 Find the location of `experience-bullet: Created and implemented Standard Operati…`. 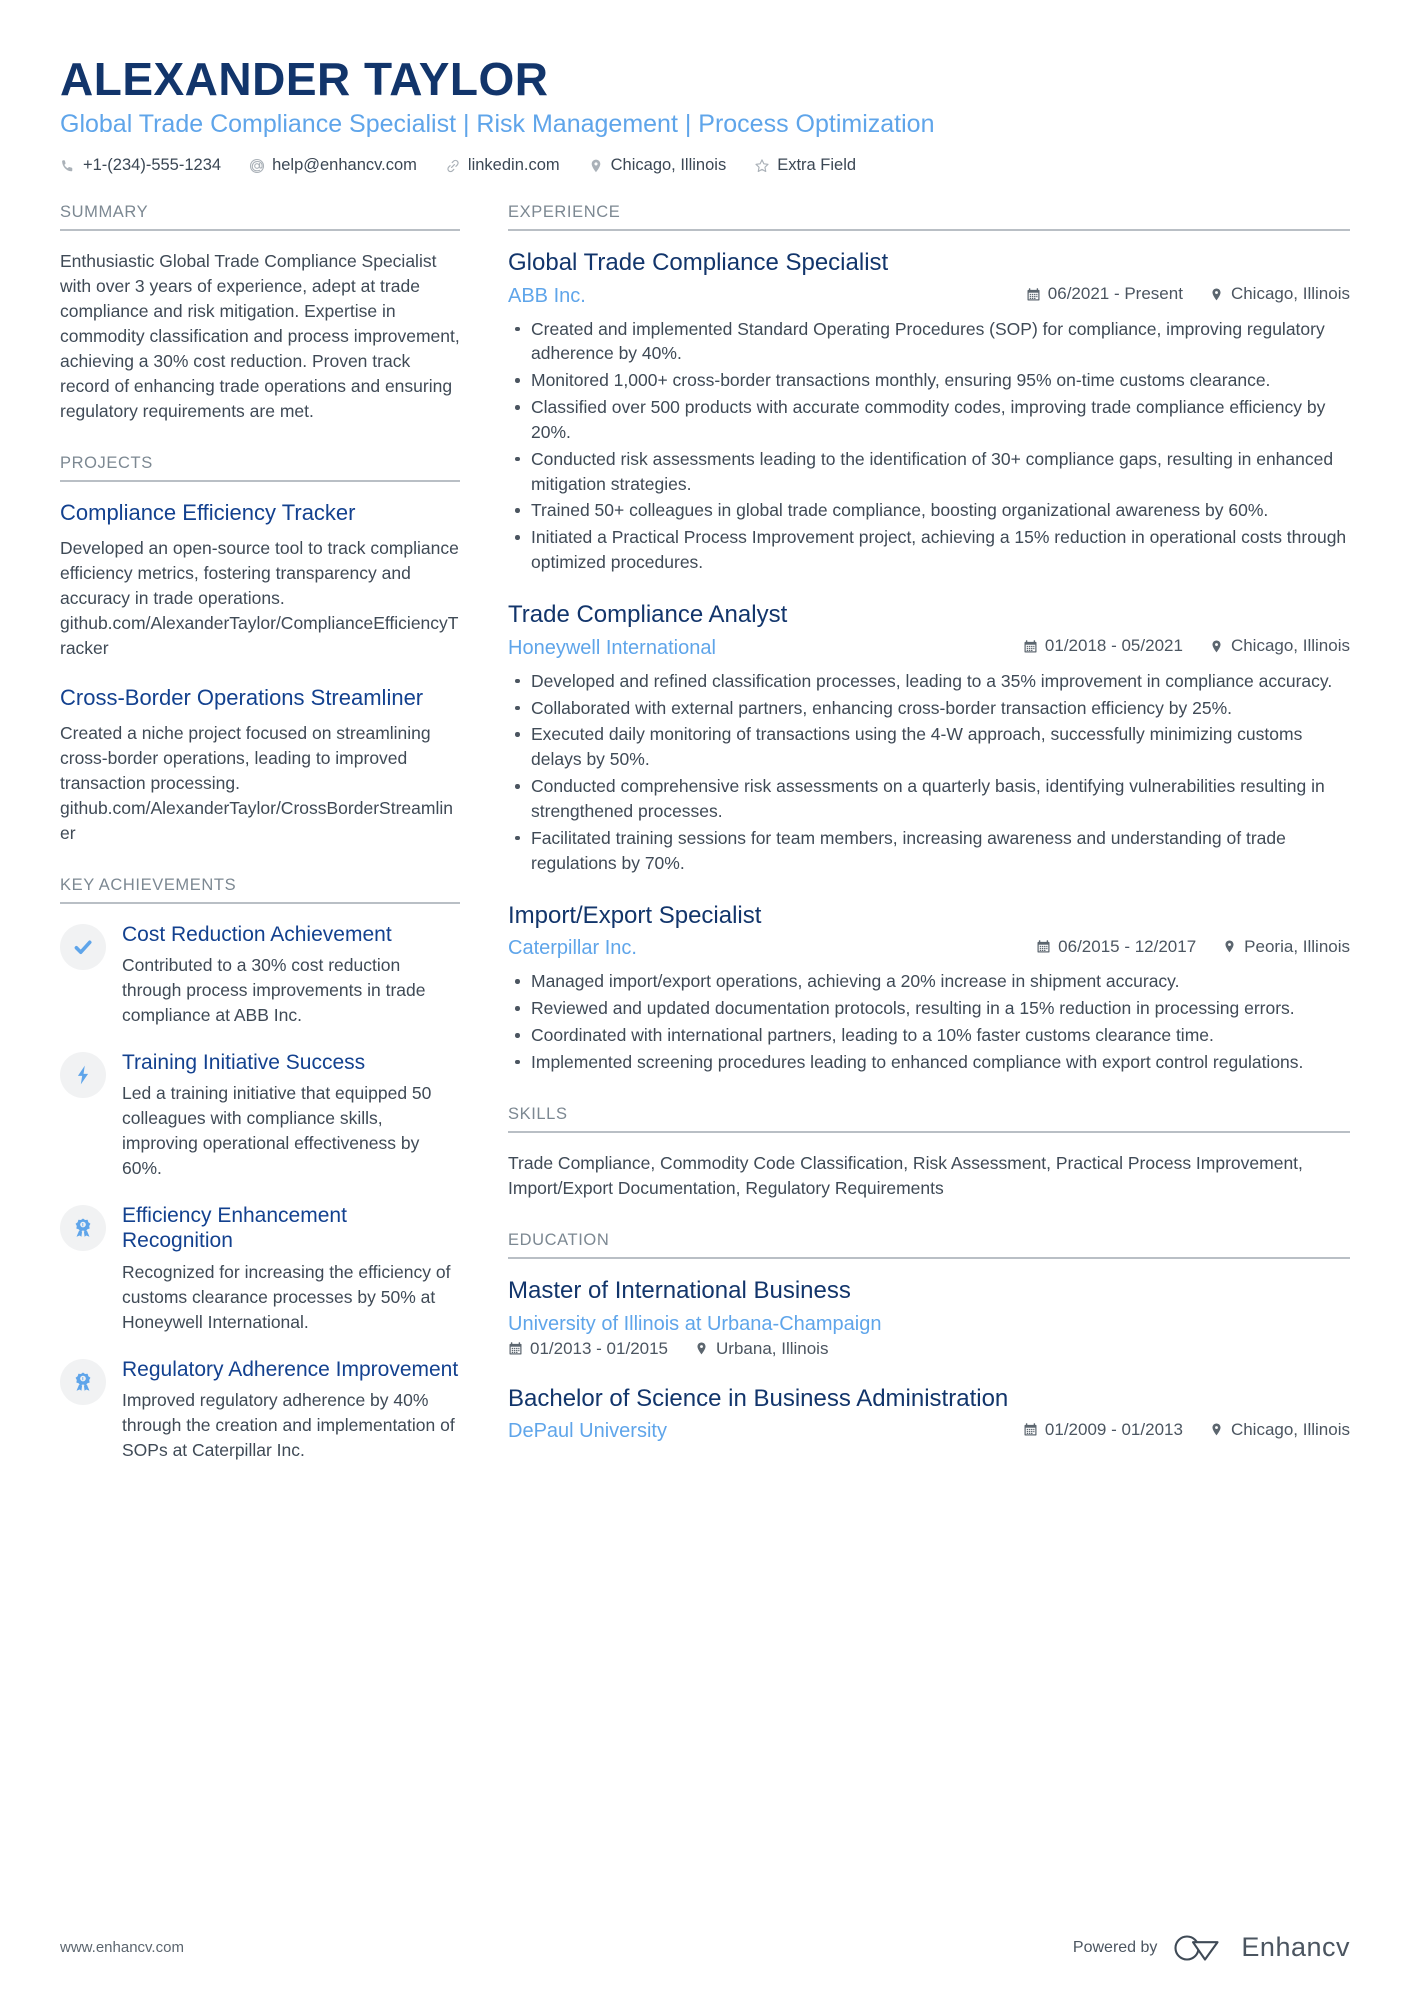

experience-bullet: Created and implemented Standard Operati… is located at coordinates (929, 342).